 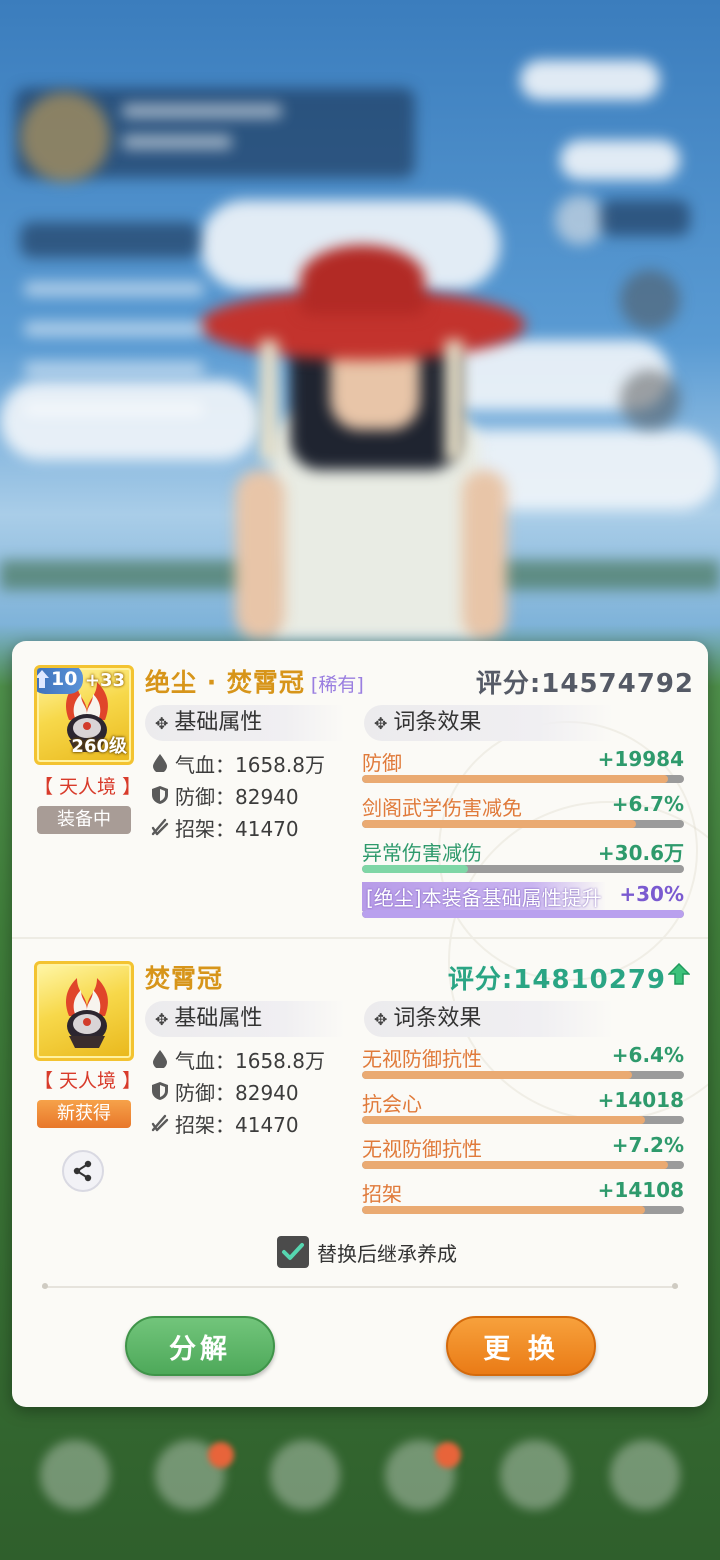 What do you see at coordinates (64, 679) in the screenshot?
I see `enhance-level: 10` at bounding box center [64, 679].